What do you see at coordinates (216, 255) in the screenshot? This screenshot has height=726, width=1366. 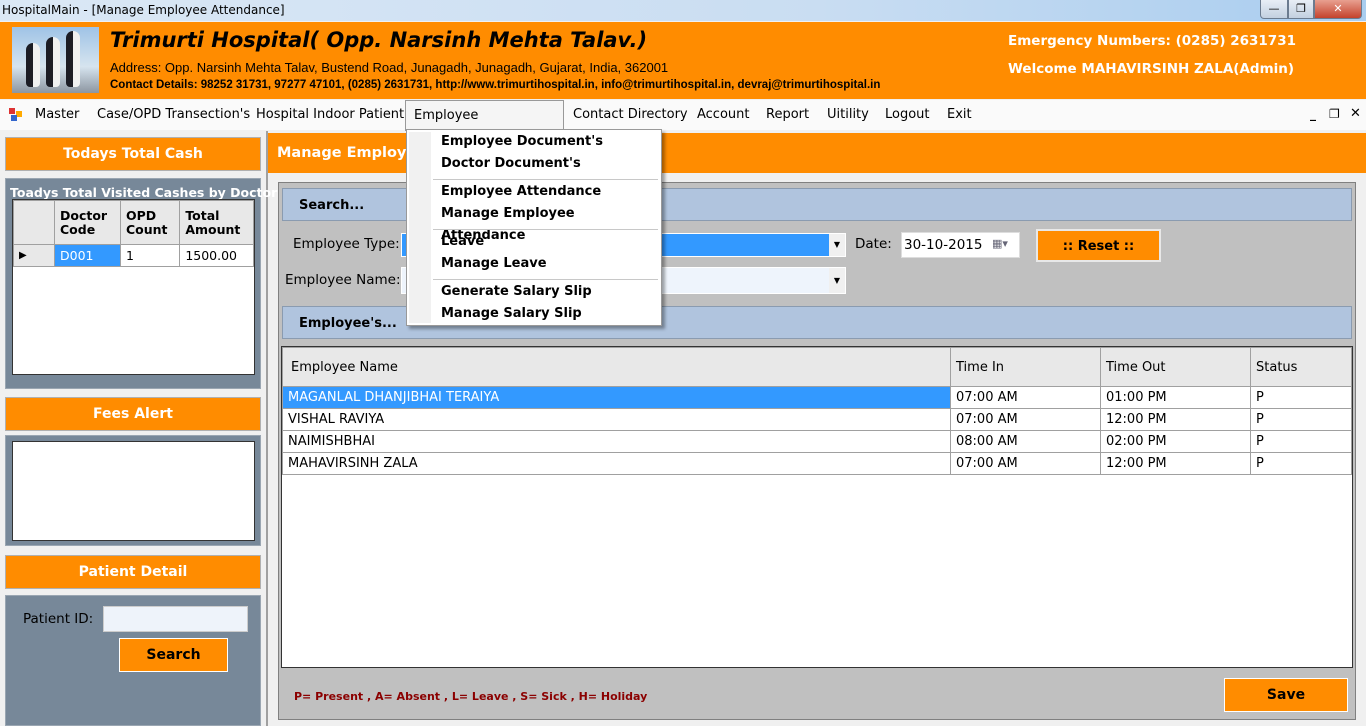 I see `cell-total-amount: 1500.00` at bounding box center [216, 255].